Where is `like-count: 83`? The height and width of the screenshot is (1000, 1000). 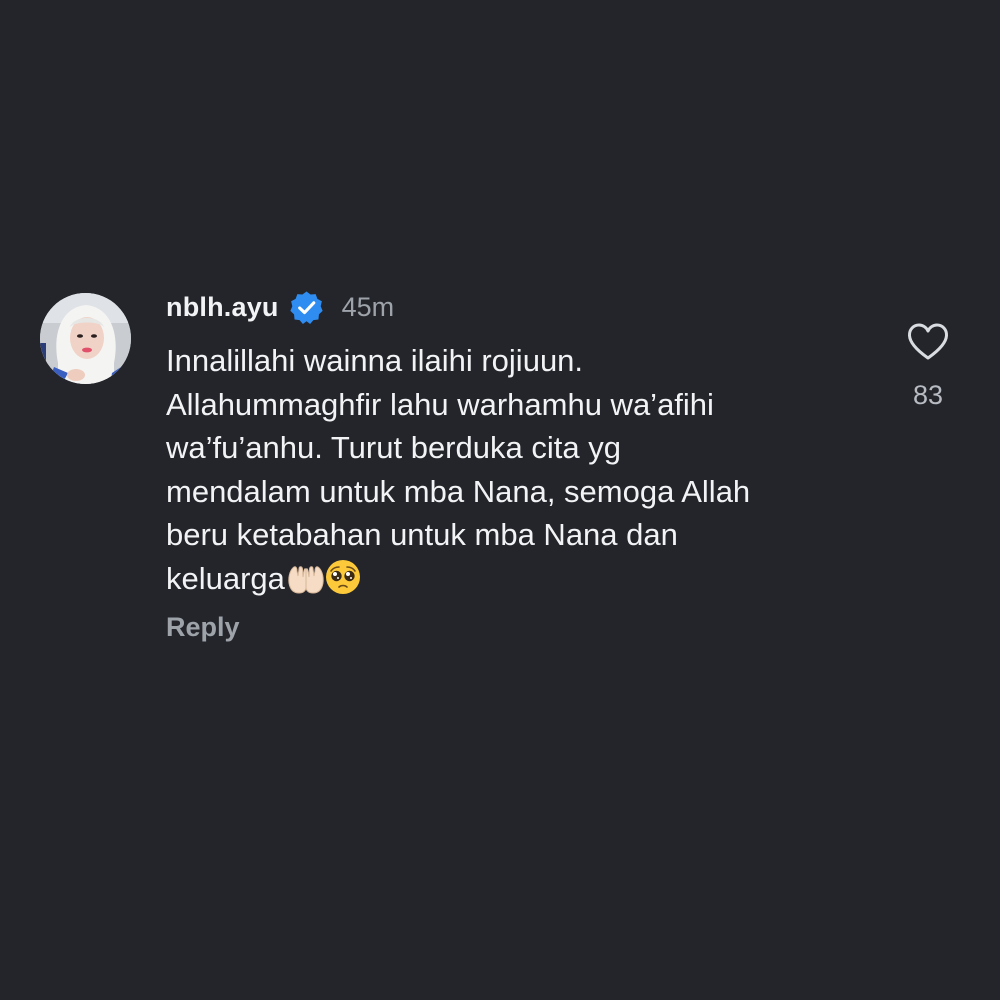
like-count: 83 is located at coordinates (928, 395).